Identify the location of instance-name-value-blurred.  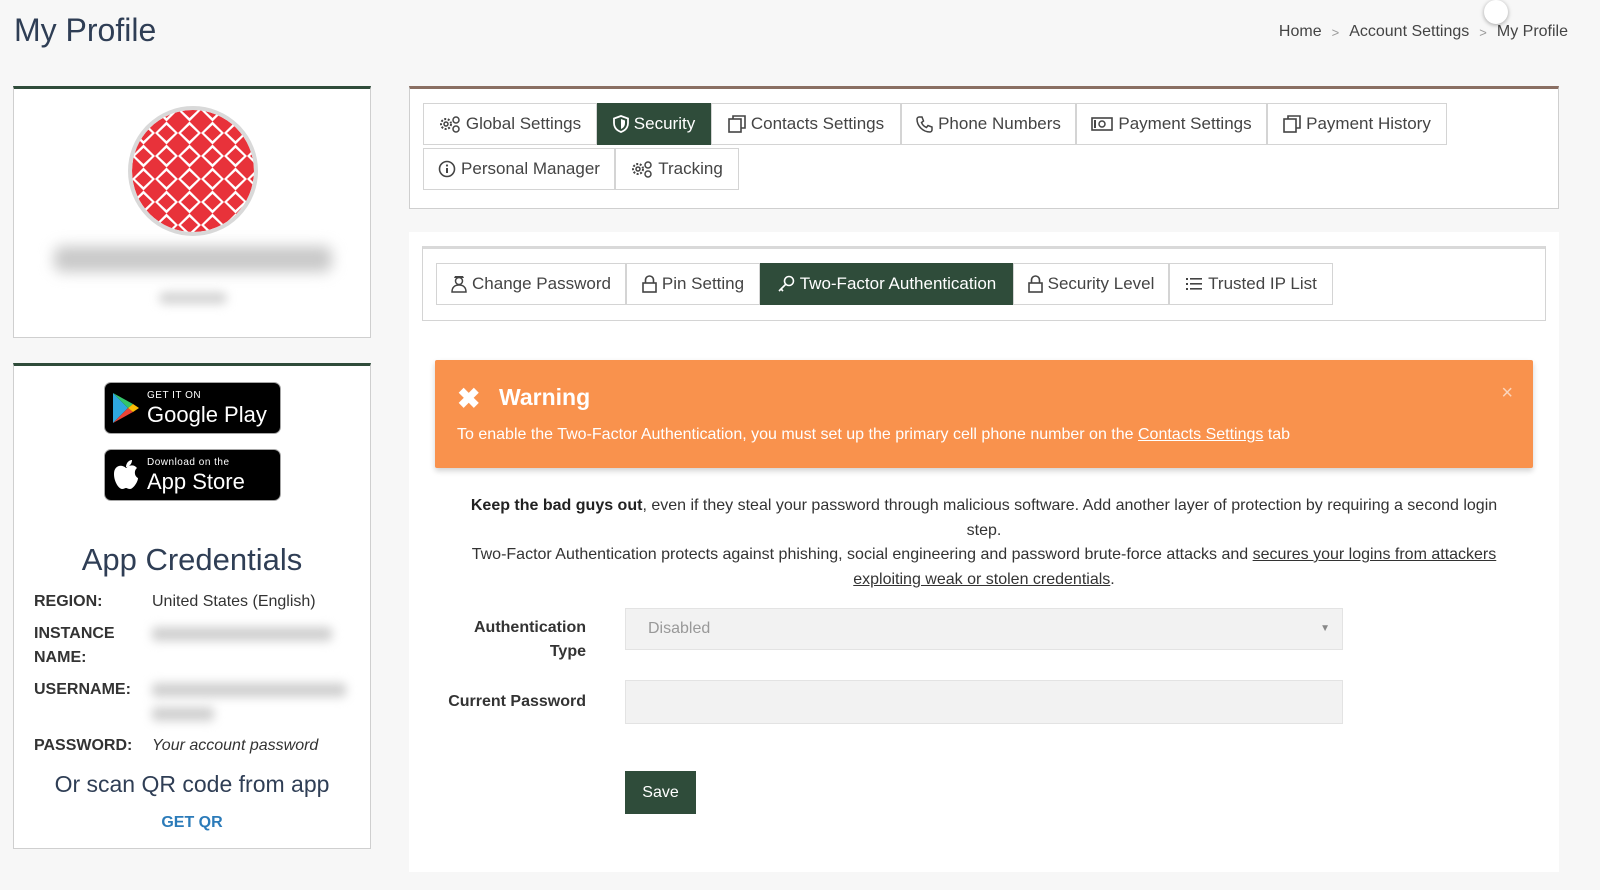
(252, 634).